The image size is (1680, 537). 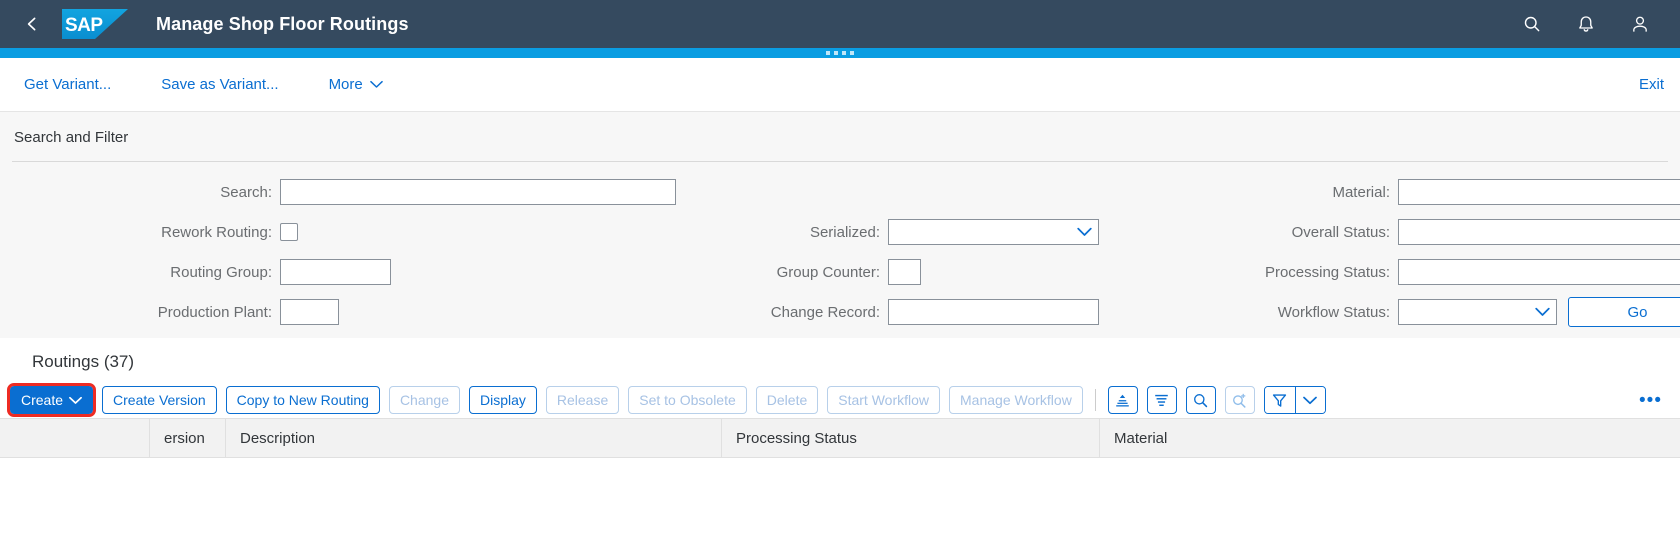 What do you see at coordinates (159, 400) in the screenshot?
I see `create-version-button: Create Version` at bounding box center [159, 400].